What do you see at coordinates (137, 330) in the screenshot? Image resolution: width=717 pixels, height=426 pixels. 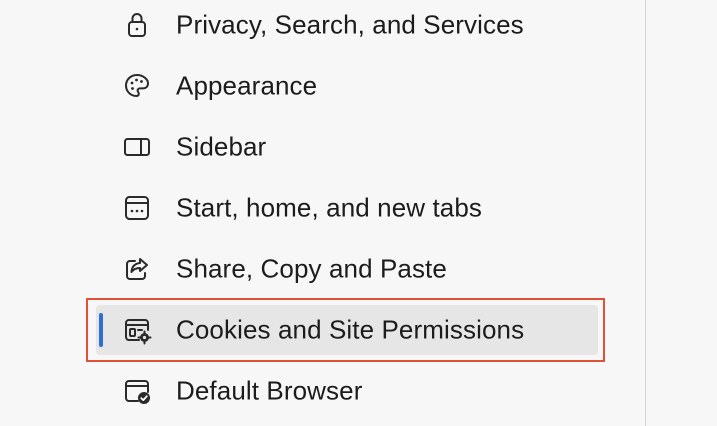 I see `cookies-settings-icon` at bounding box center [137, 330].